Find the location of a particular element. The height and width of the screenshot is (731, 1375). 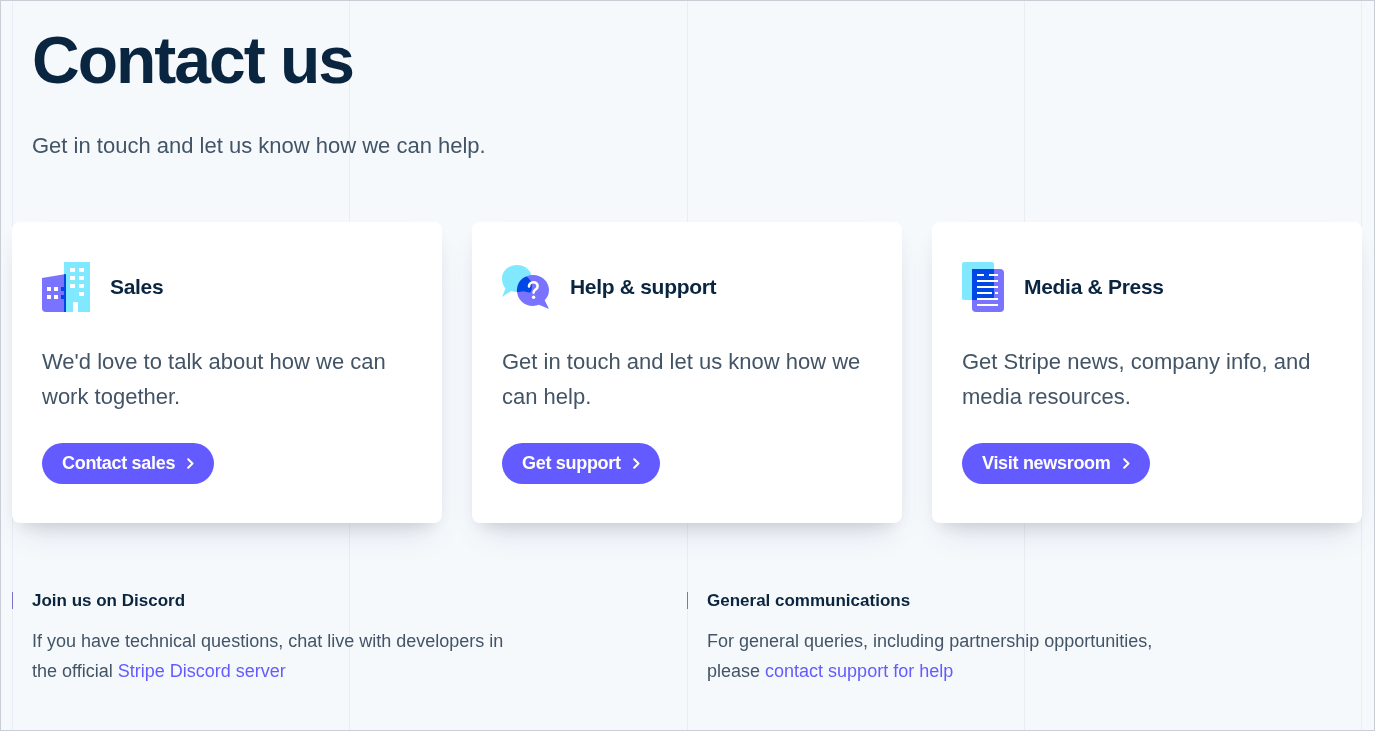

section-text: For general queries, including partnership opportunities, please contact support for help is located at coordinates (930, 656).